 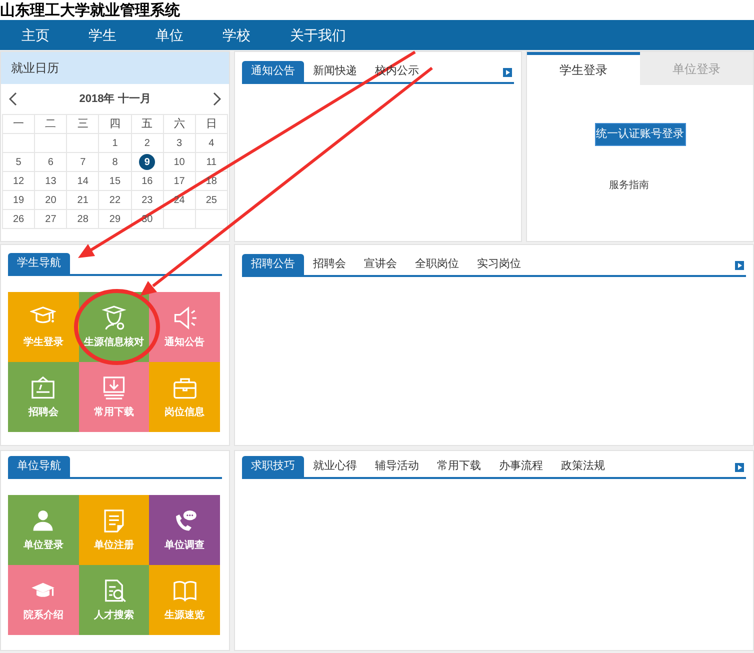 What do you see at coordinates (147, 162) in the screenshot?
I see `calendar-day: 9` at bounding box center [147, 162].